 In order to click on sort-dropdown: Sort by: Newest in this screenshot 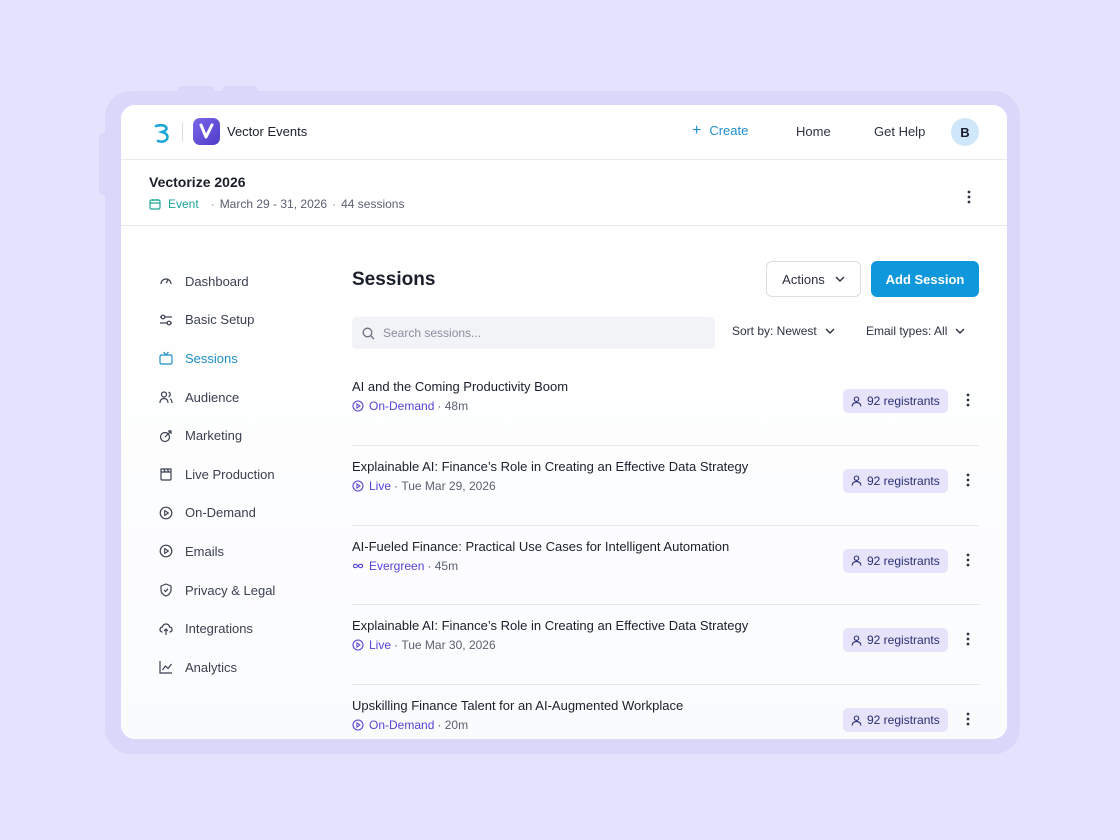, I will do `click(783, 331)`.